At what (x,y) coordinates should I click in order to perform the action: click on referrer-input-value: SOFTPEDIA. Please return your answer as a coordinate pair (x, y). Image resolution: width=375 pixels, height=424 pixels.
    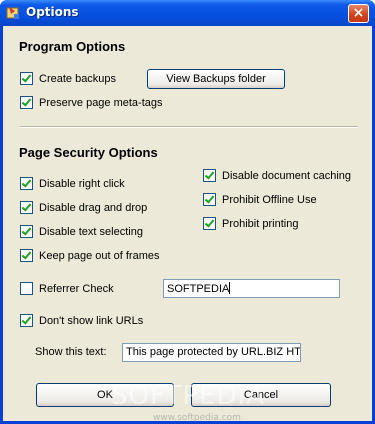
    Looking at the image, I should click on (198, 289).